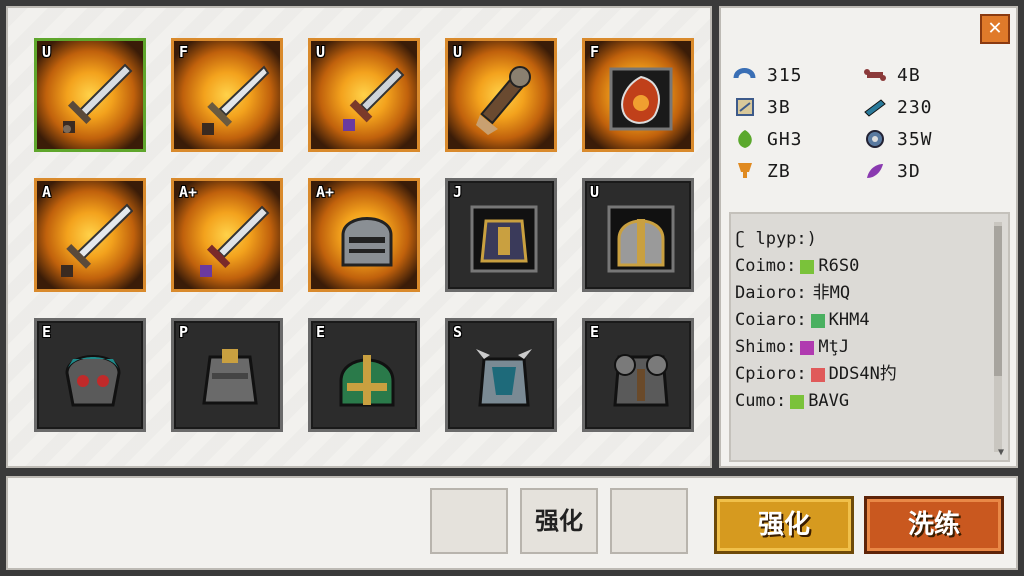  Describe the element at coordinates (504, 239) in the screenshot. I see `gold-armor-icon` at that location.